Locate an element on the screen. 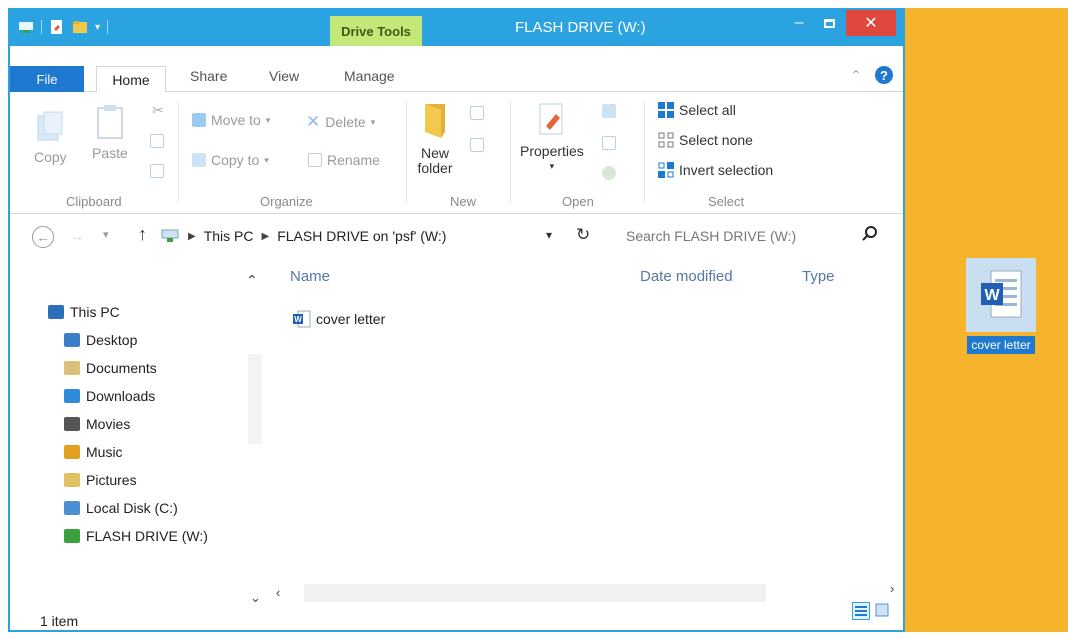 The width and height of the screenshot is (1068, 638). list-item: W cover letter is located at coordinates (338, 319).